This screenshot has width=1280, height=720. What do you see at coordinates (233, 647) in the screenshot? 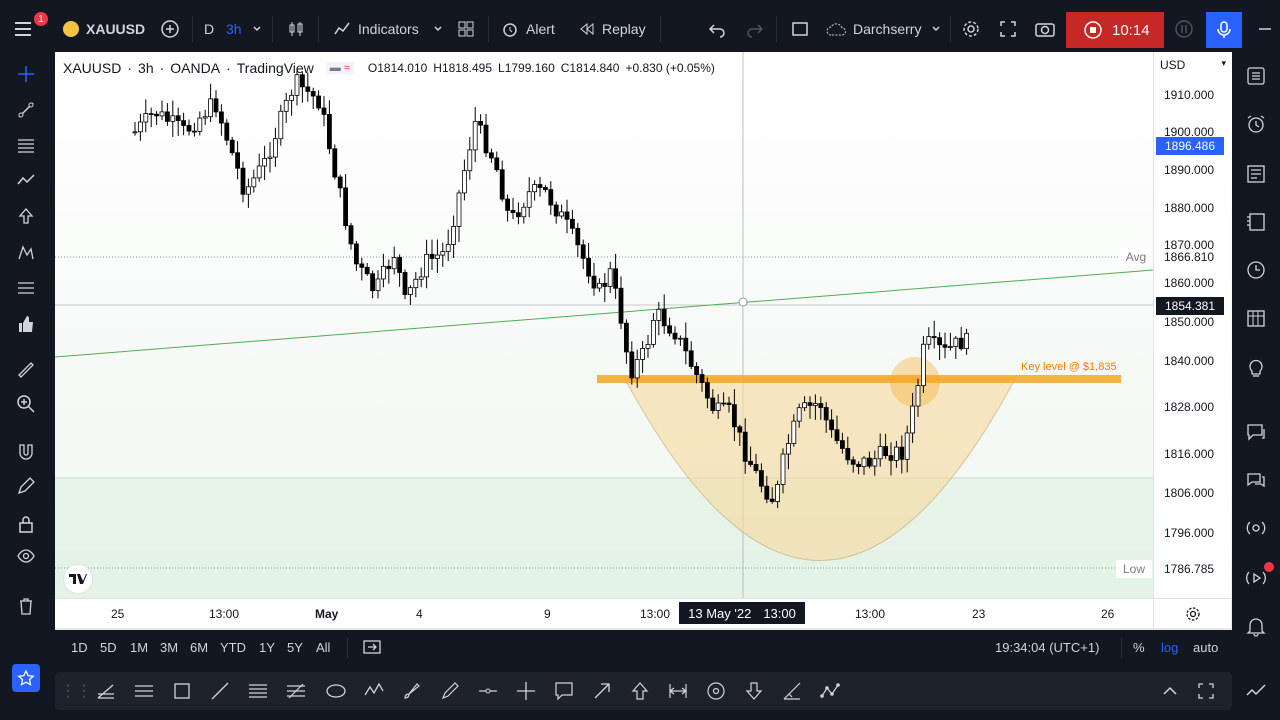
I see `range-ytd: YTD` at bounding box center [233, 647].